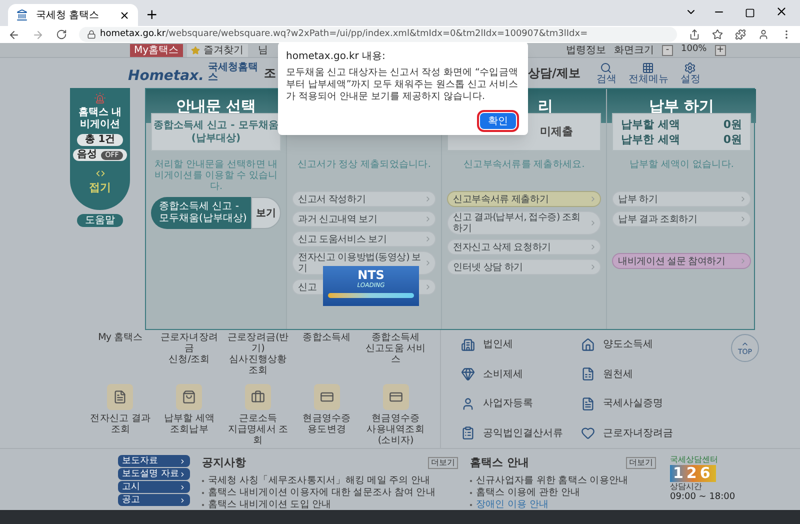  Describe the element at coordinates (100, 119) in the screenshot. I see `navigator-title: 홈택스 내비게이션` at that location.